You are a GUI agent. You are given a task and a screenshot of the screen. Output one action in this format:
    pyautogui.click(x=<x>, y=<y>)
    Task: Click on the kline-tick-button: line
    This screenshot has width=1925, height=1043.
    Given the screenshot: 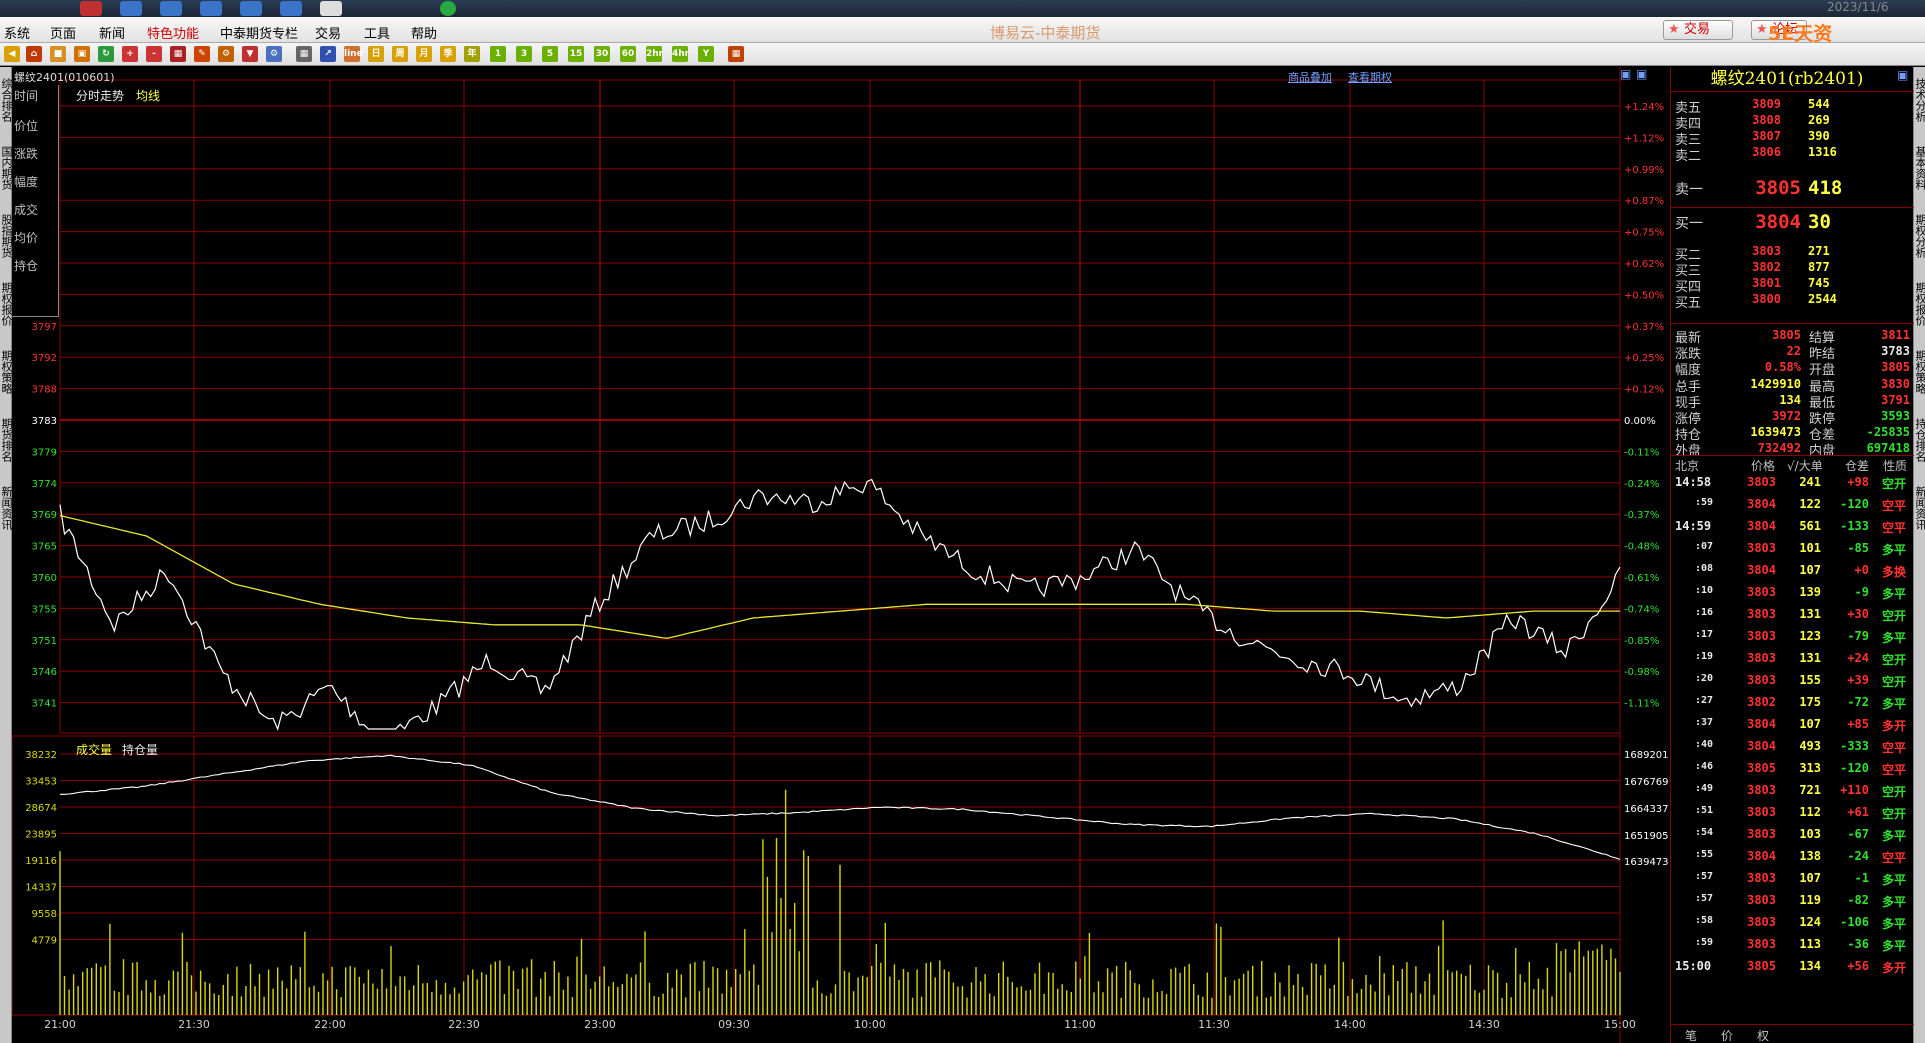 What is the action you would take?
    pyautogui.click(x=353, y=54)
    